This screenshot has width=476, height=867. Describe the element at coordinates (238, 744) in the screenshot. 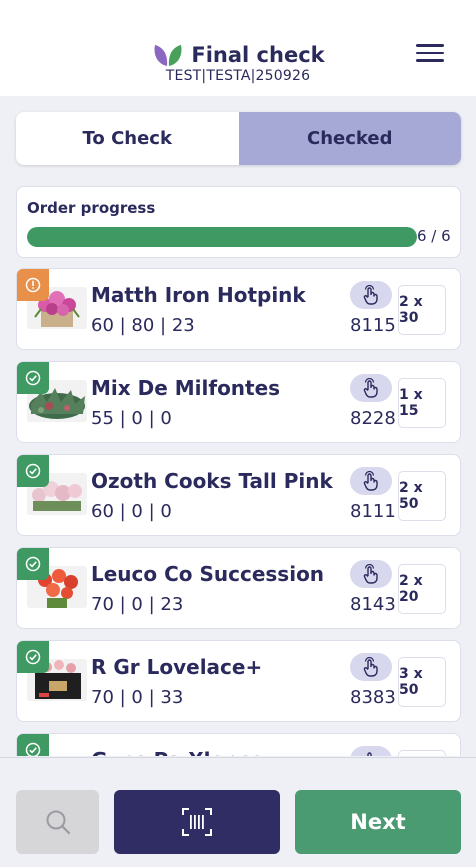

I see `list-item: Gyps Pa Xlence` at that location.